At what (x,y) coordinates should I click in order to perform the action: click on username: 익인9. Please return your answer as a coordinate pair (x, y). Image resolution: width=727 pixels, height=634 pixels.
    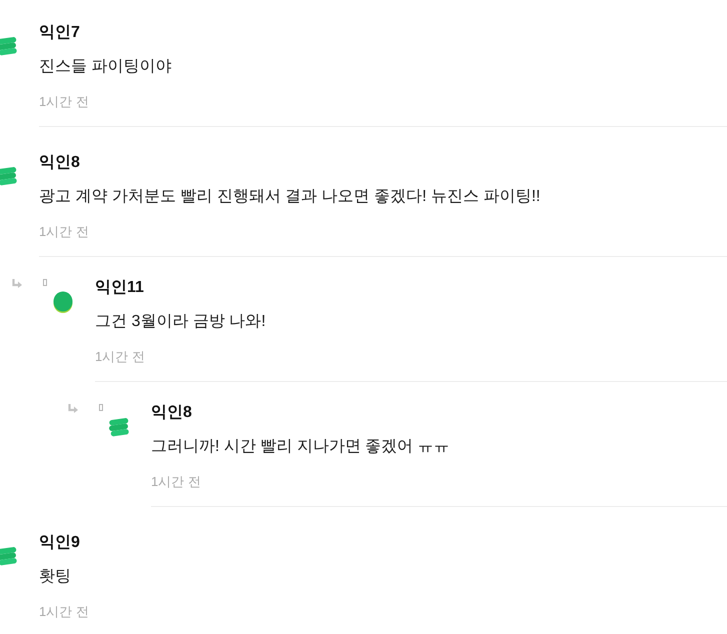
    Looking at the image, I should click on (60, 543).